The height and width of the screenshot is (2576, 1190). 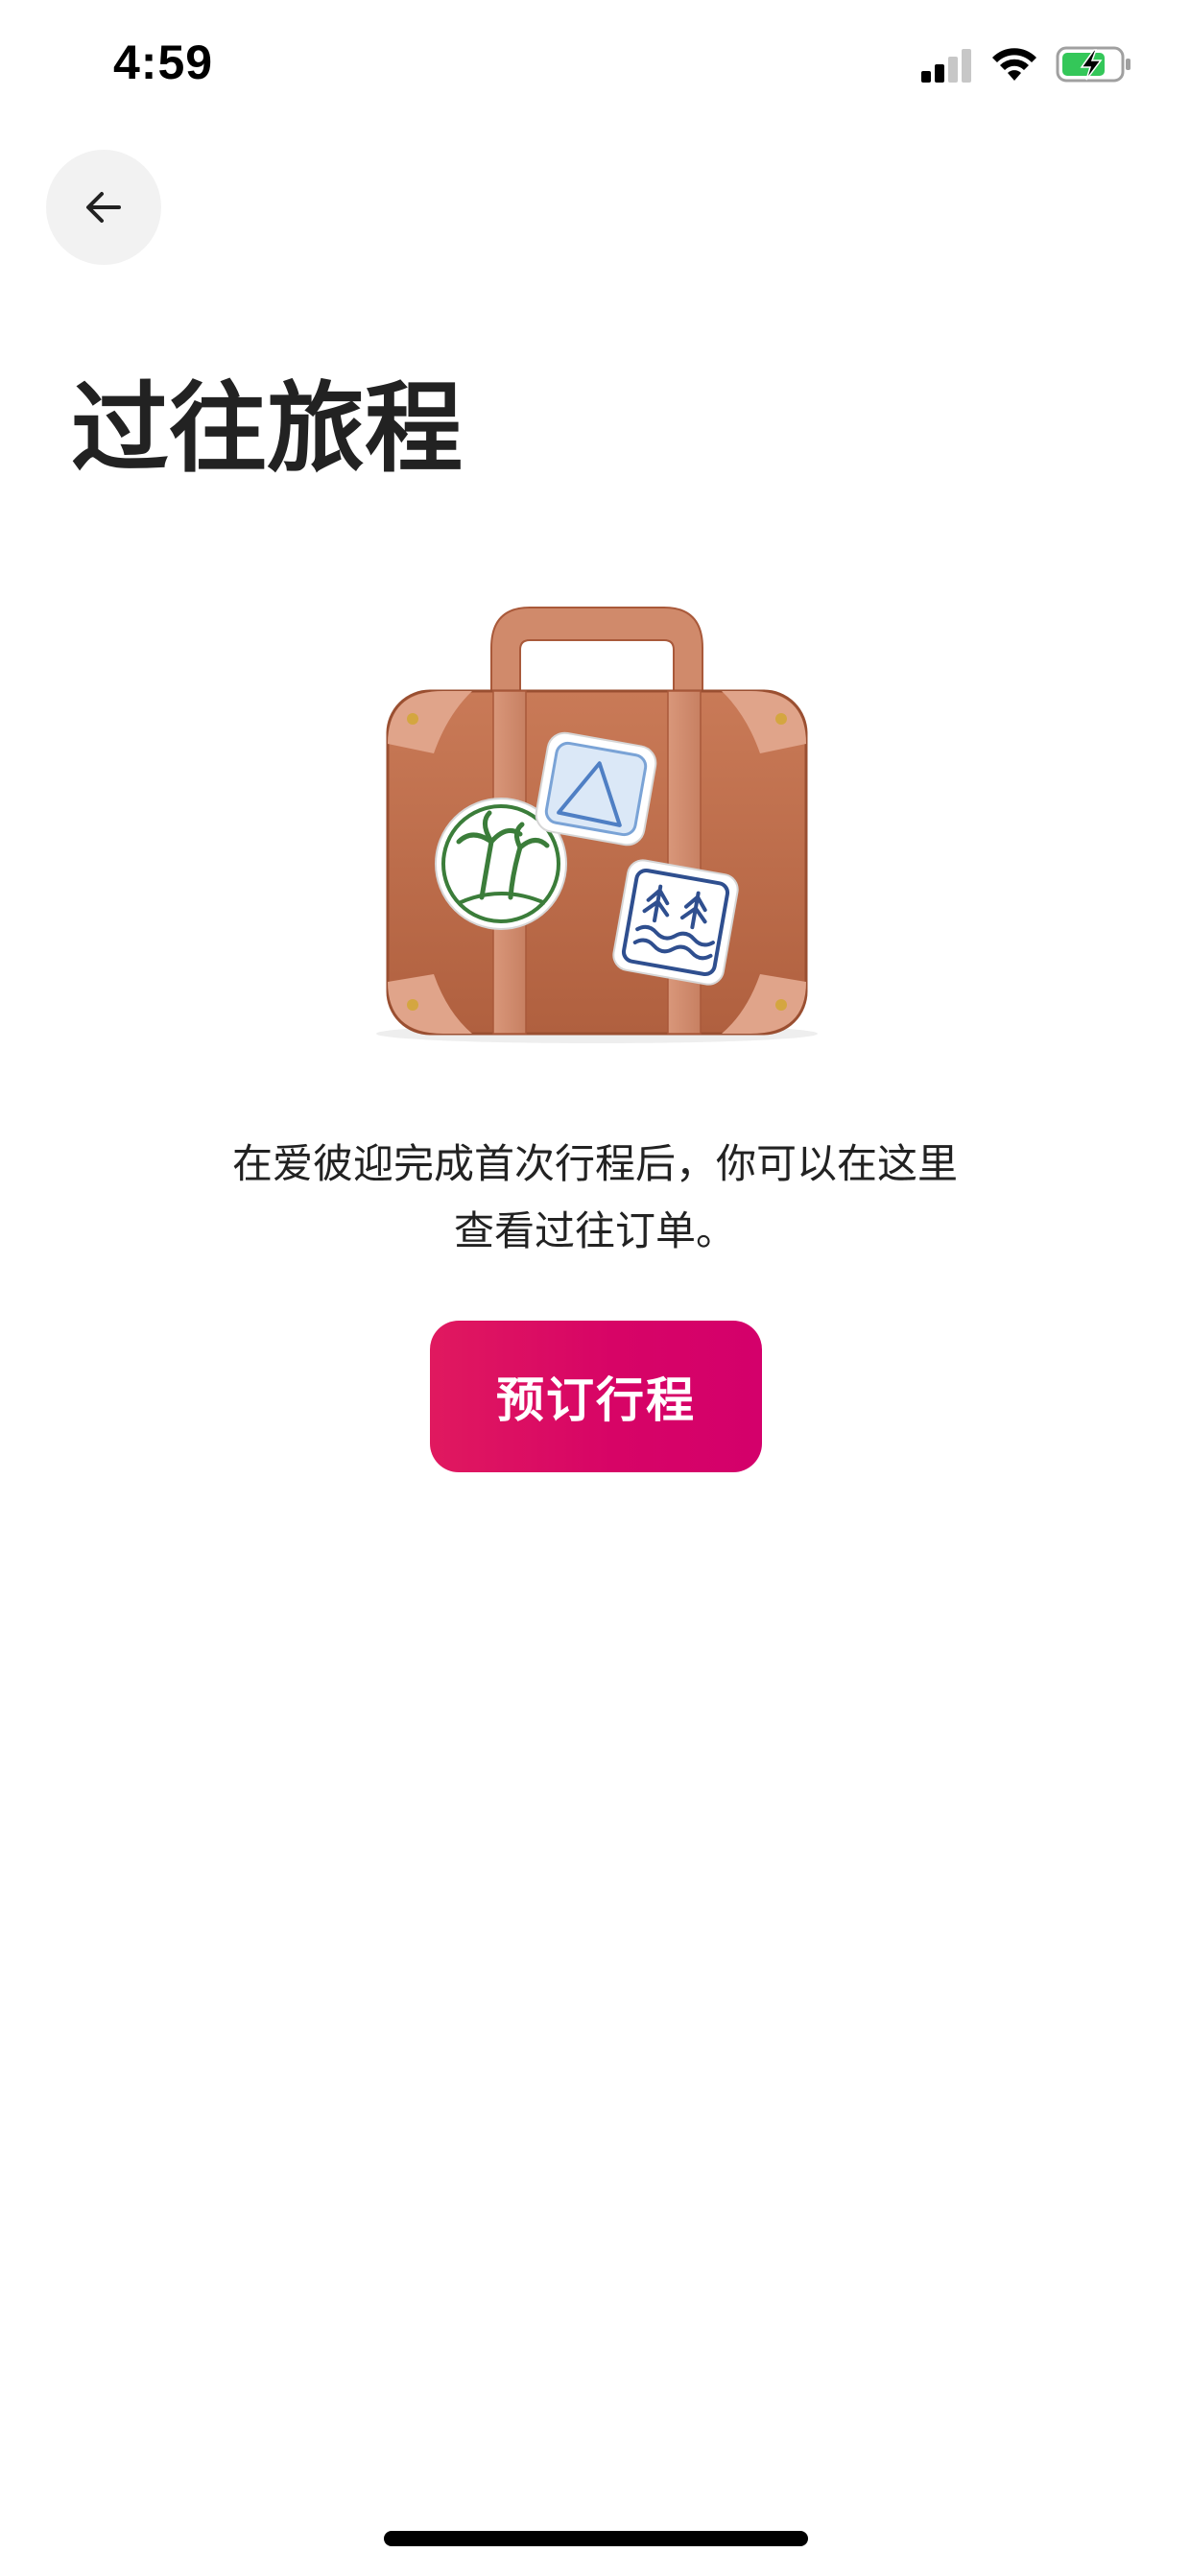 What do you see at coordinates (596, 2538) in the screenshot?
I see `home-indicator` at bounding box center [596, 2538].